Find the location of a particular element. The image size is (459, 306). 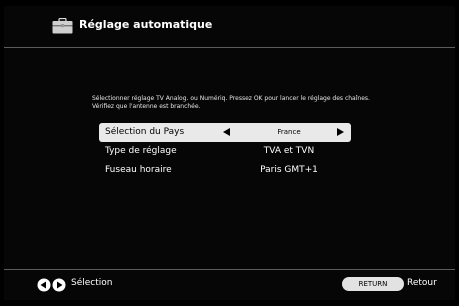

setting-value: TVA et TVN is located at coordinates (289, 151).